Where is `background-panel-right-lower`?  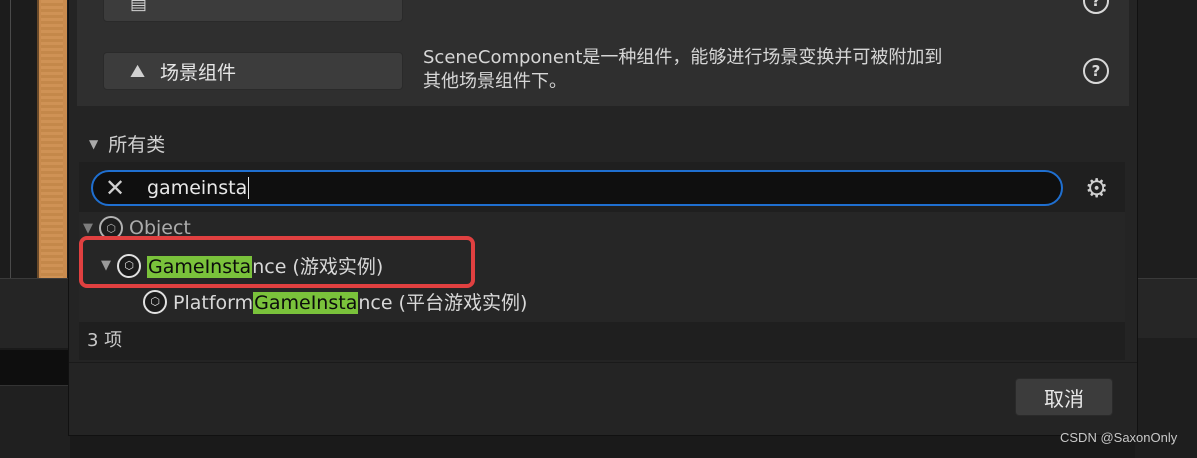
background-panel-right-lower is located at coordinates (1166, 308).